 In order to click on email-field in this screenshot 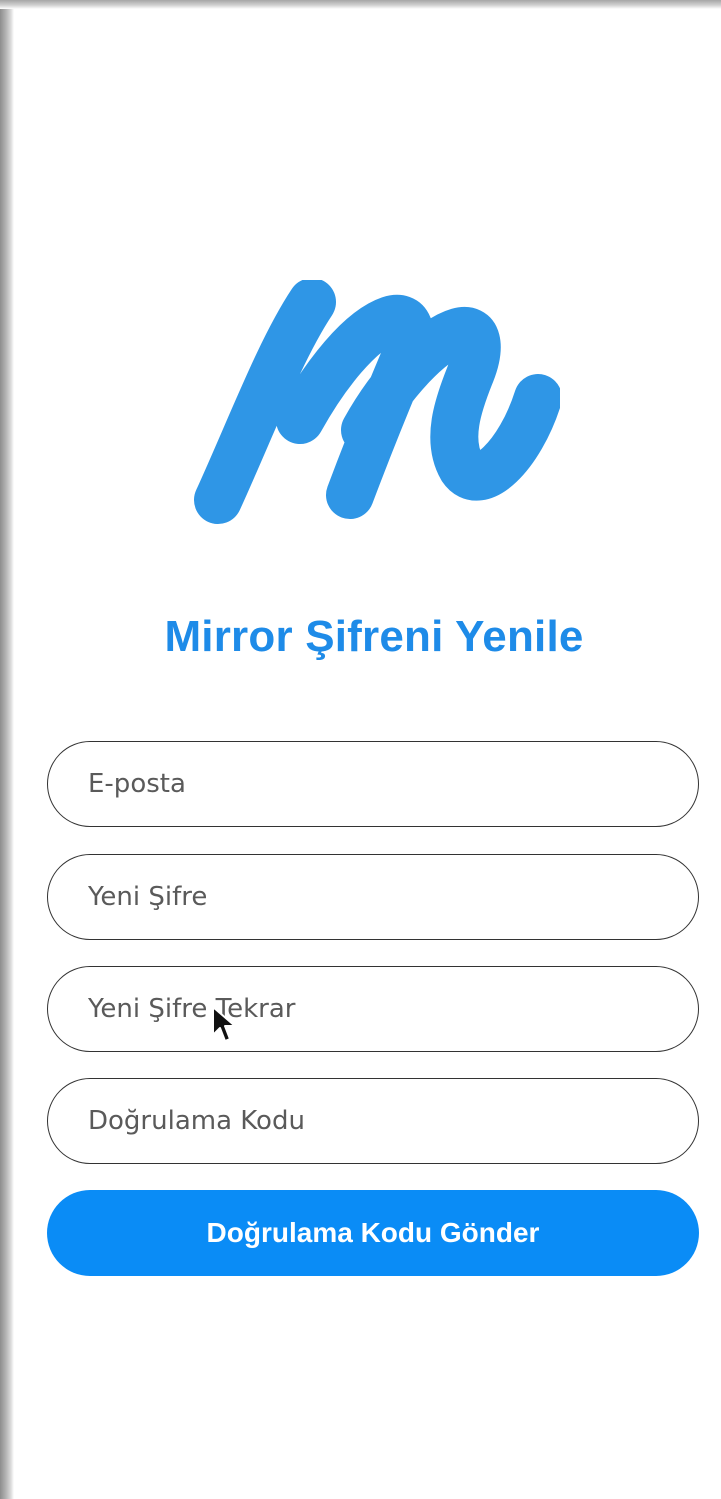, I will do `click(373, 784)`.